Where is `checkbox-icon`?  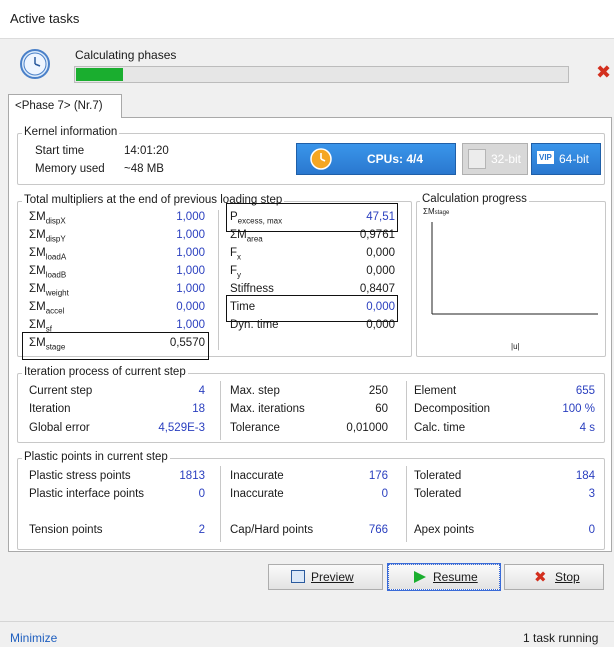
checkbox-icon is located at coordinates (477, 159).